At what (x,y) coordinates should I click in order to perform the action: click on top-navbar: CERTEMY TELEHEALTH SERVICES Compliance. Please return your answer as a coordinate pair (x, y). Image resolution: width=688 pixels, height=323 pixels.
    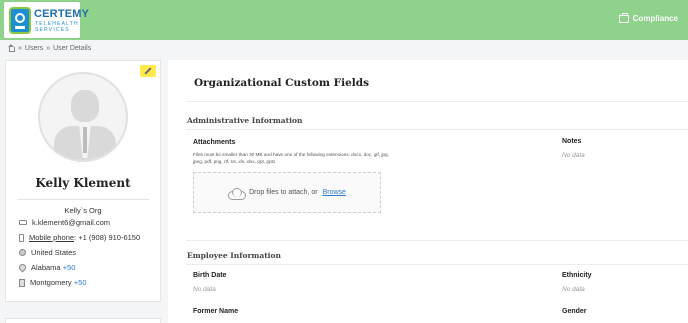
    Looking at the image, I should click on (344, 20).